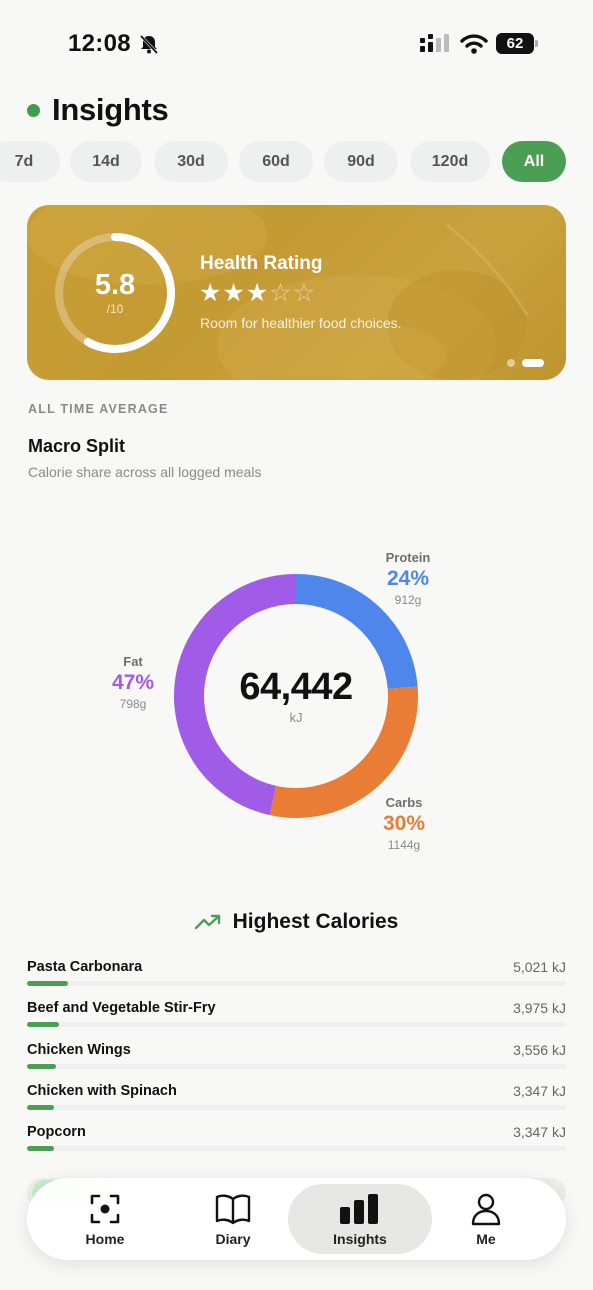  I want to click on donut-total-unit: kJ, so click(296, 717).